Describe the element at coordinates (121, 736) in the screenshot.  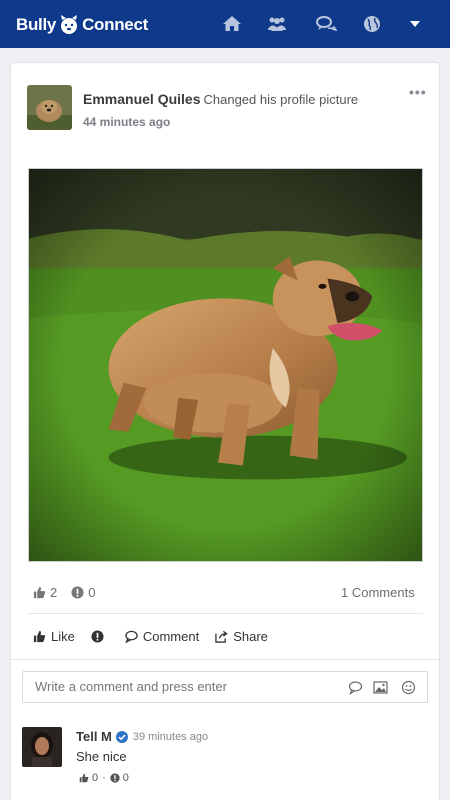
I see `verified-badge-icon` at that location.